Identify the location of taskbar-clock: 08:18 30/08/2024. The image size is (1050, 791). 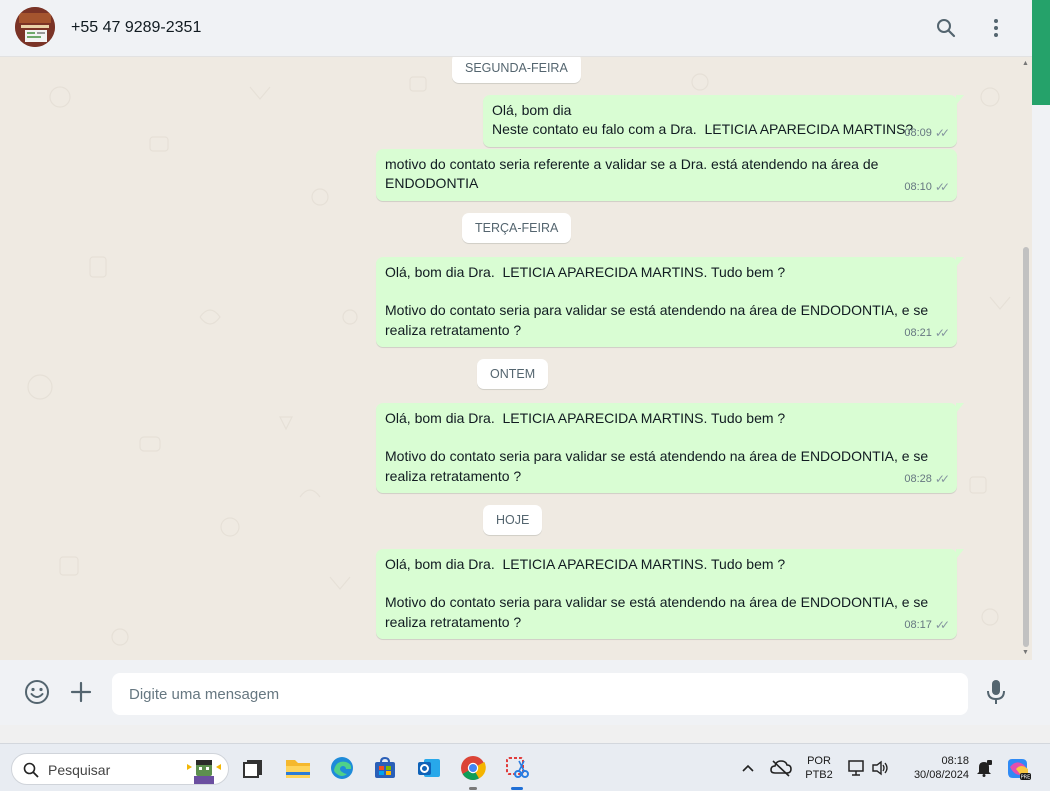
(936, 768).